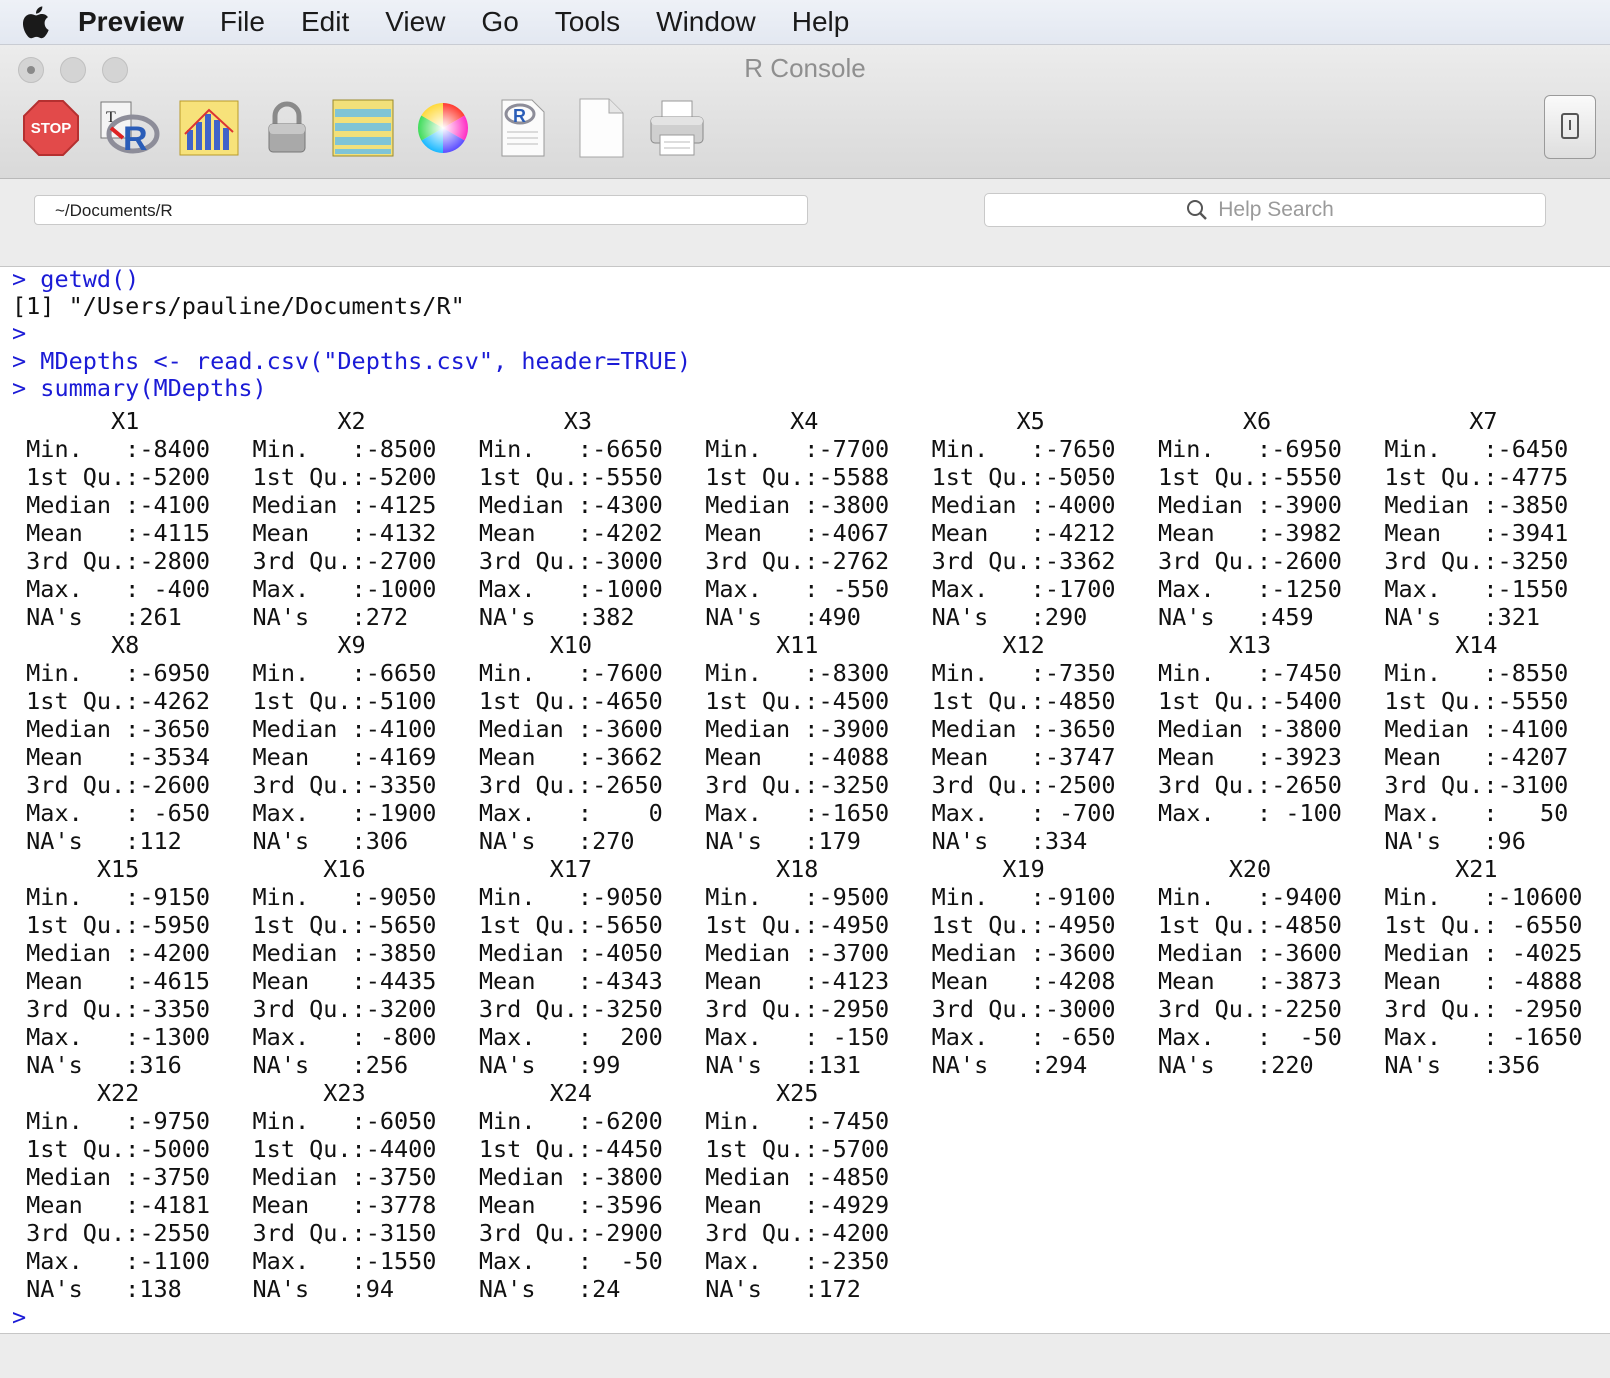 The image size is (1610, 1378). Describe the element at coordinates (821, 22) in the screenshot. I see `menu-help: Help` at that location.